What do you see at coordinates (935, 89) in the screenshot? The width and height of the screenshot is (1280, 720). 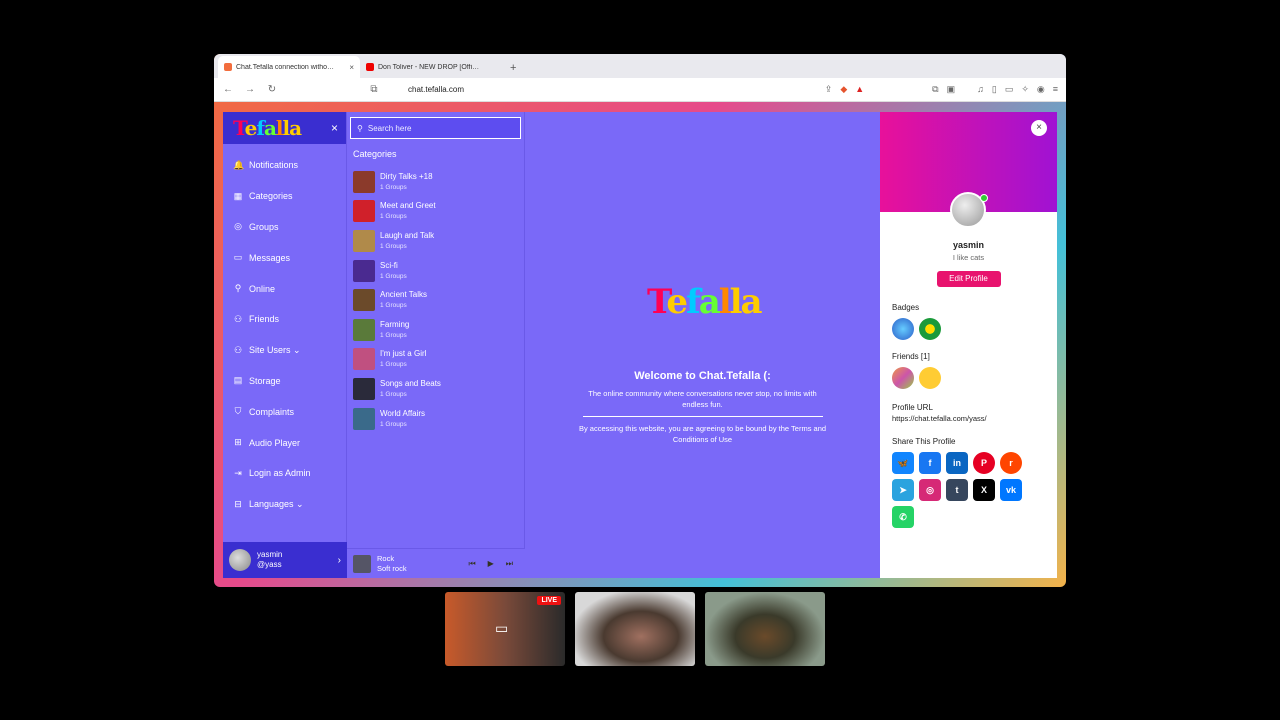 I see `extension-icon: ⧉` at bounding box center [935, 89].